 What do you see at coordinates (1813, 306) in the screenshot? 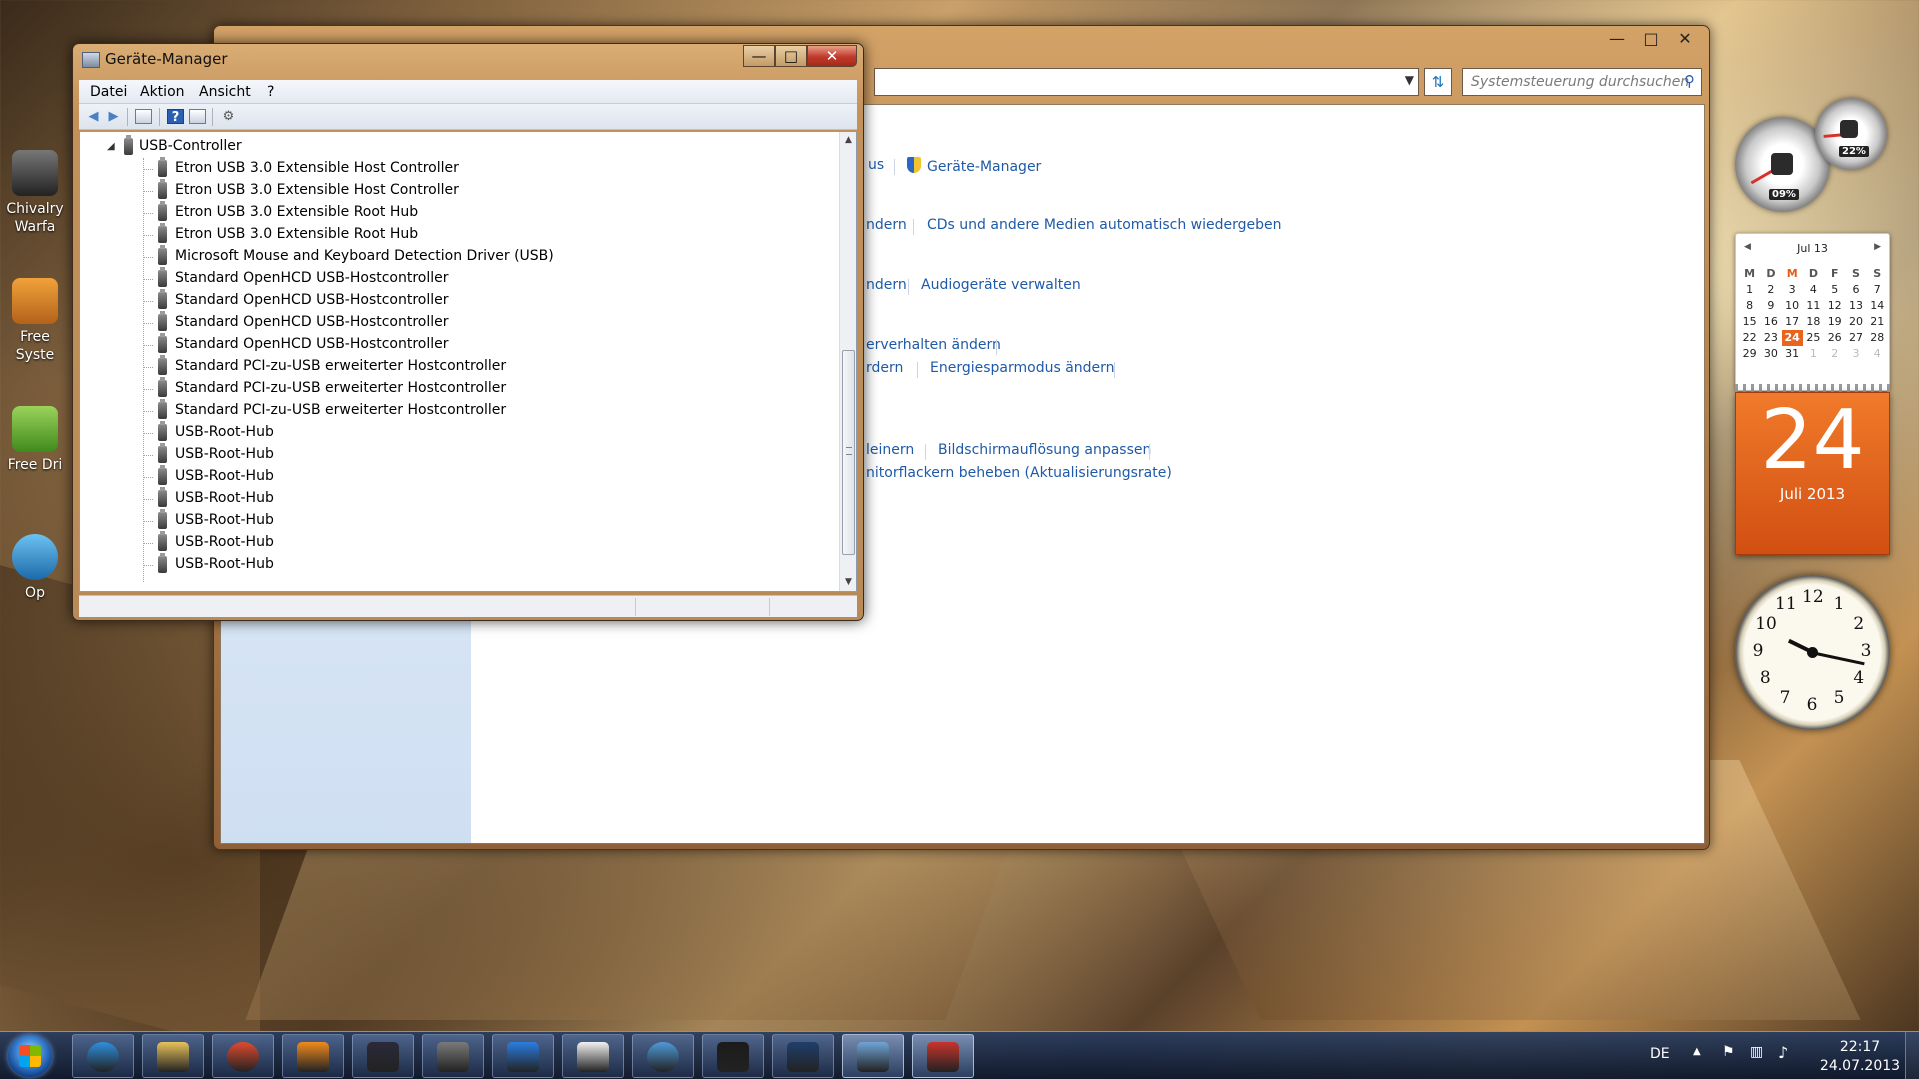
I see `calendar-day: 11` at bounding box center [1813, 306].